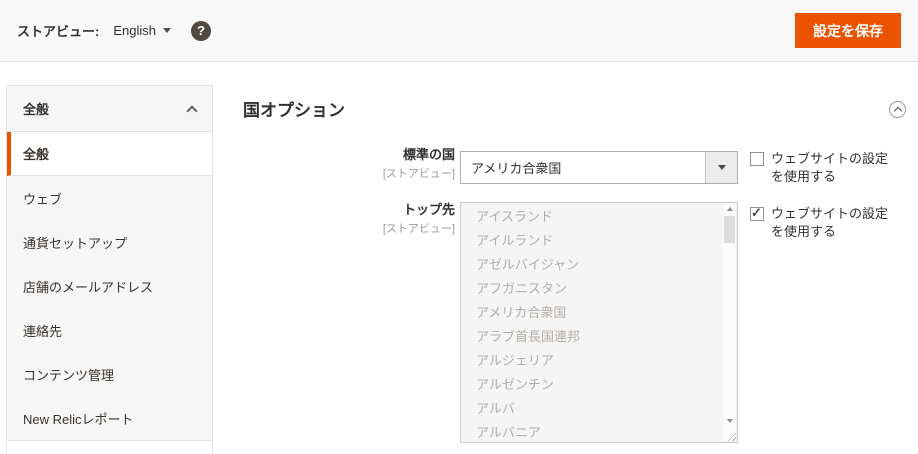 This screenshot has height=454, width=918. What do you see at coordinates (78, 419) in the screenshot?
I see `sidebar-item-label: New Relicレポート` at bounding box center [78, 419].